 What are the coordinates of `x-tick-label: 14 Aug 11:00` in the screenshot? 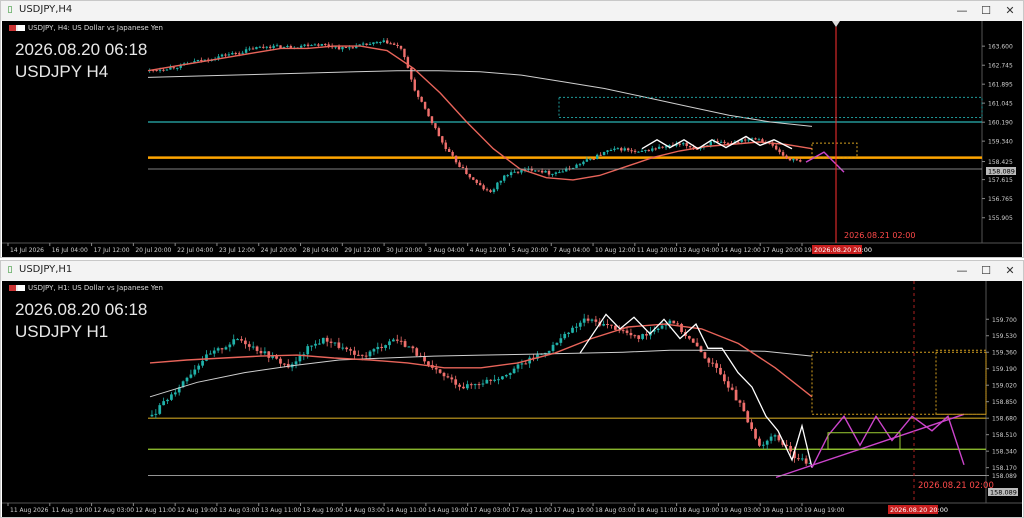 It's located at (406, 510).